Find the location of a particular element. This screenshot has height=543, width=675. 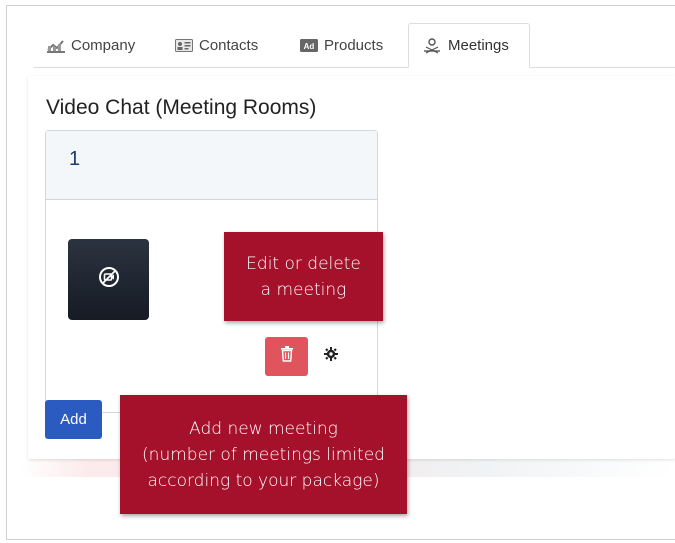

meeting-card-header: 1 is located at coordinates (211, 165).